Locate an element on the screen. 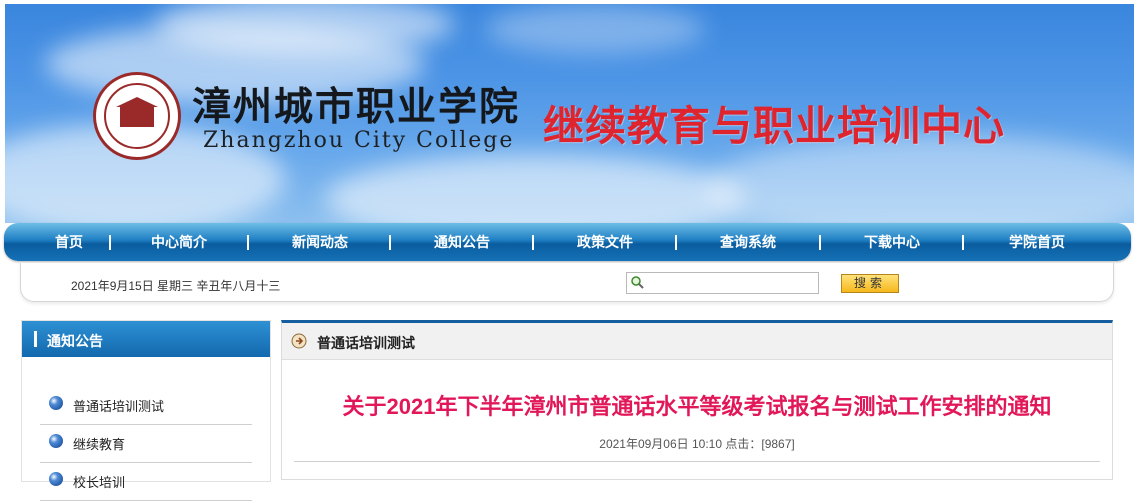  main-nav: 首页 中心简介 新闻动态 通知公告 政策文件 查询系统 下载中心 学院首页 is located at coordinates (567, 242).